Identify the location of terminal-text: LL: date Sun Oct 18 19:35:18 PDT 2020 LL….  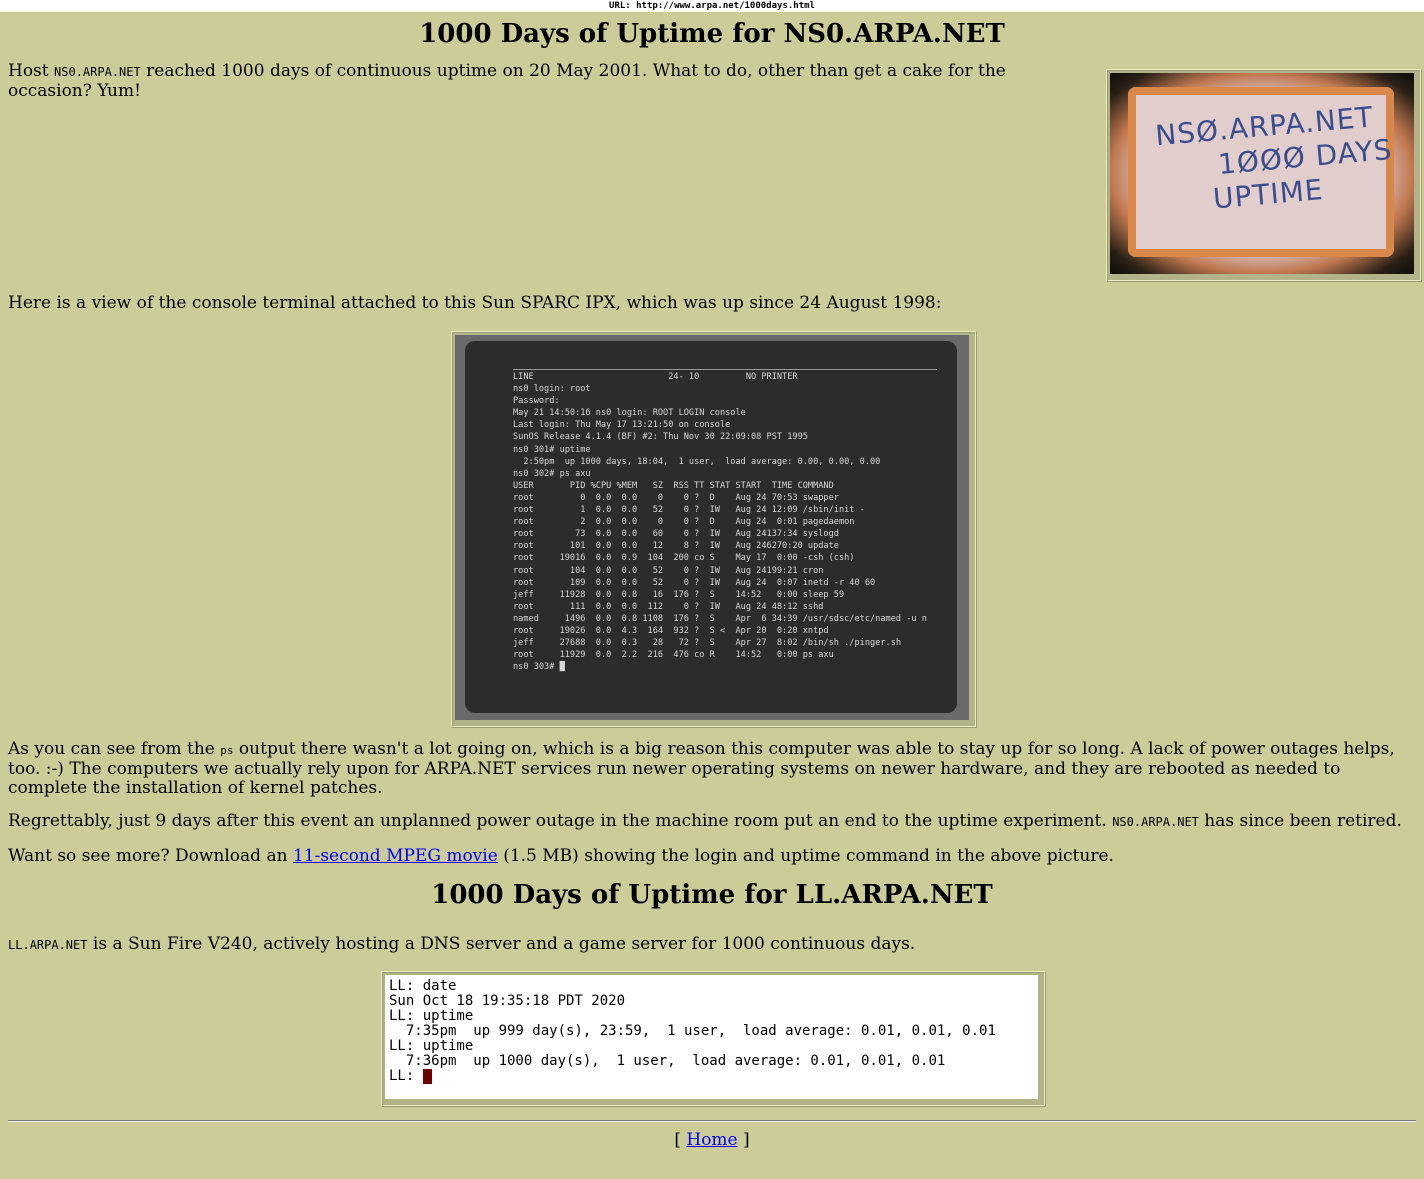
(692, 1023).